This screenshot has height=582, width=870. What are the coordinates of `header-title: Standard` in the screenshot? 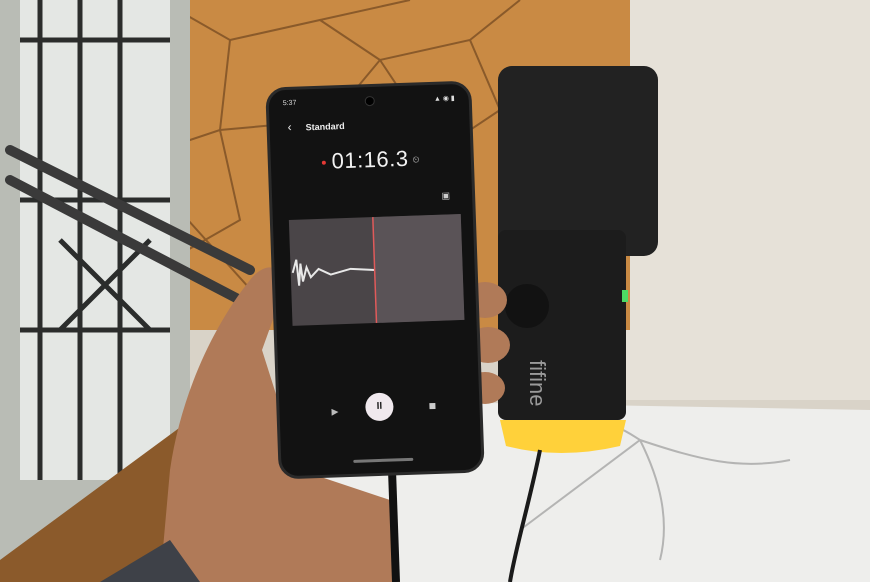 It's located at (325, 126).